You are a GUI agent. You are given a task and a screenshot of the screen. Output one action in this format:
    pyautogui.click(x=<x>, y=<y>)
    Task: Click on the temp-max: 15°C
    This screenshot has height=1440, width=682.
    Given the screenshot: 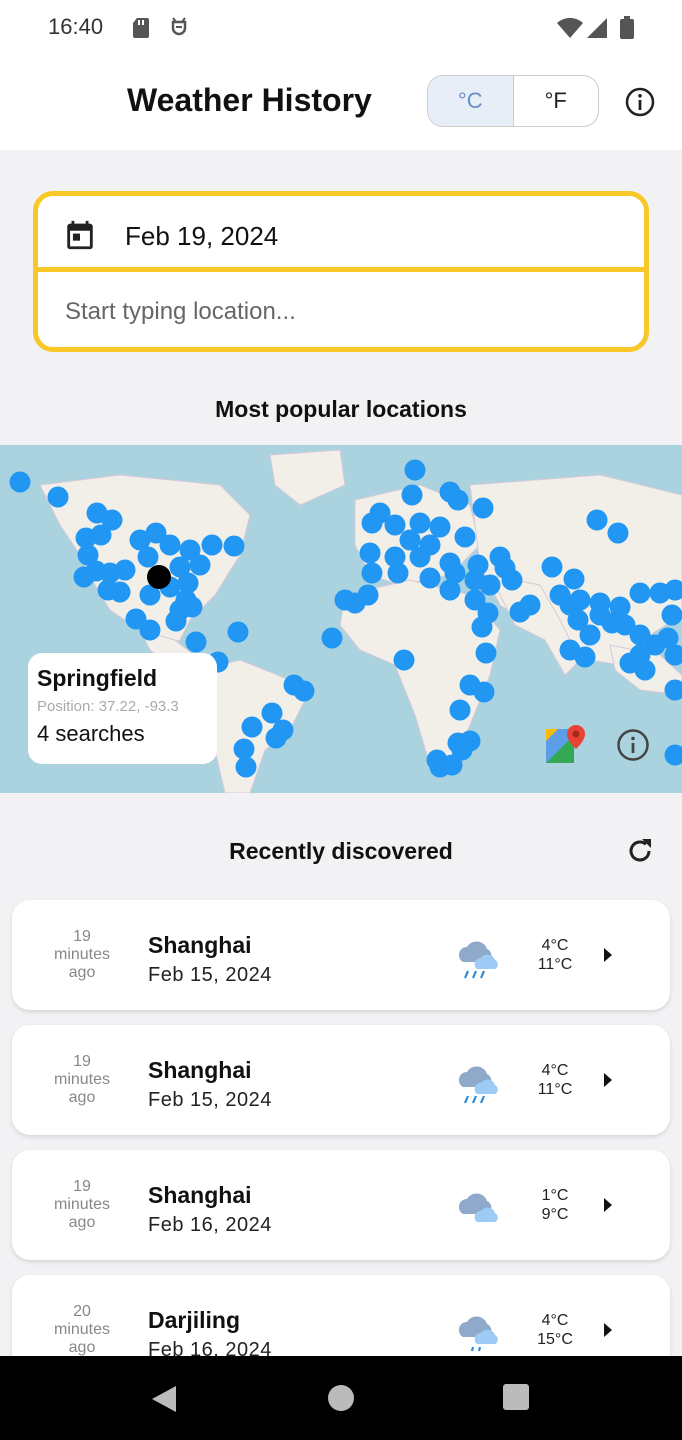 What is the action you would take?
    pyautogui.click(x=555, y=1339)
    